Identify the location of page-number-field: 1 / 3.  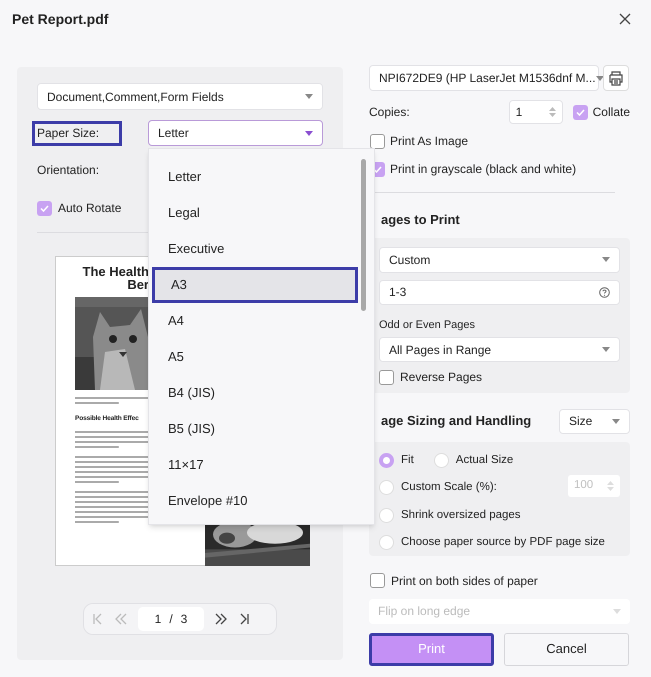
(171, 619).